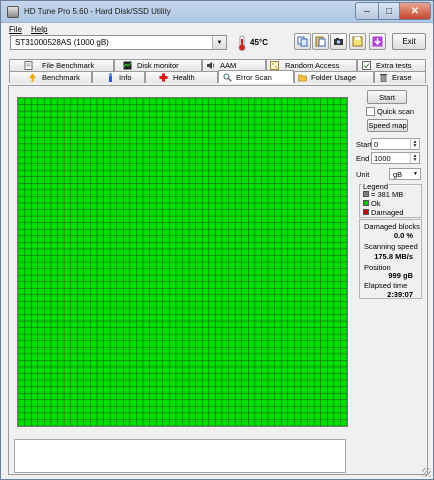 This screenshot has width=434, height=480. Describe the element at coordinates (62, 42) in the screenshot. I see `drive-select-value: ST31000528AS (1000 gB)` at that location.